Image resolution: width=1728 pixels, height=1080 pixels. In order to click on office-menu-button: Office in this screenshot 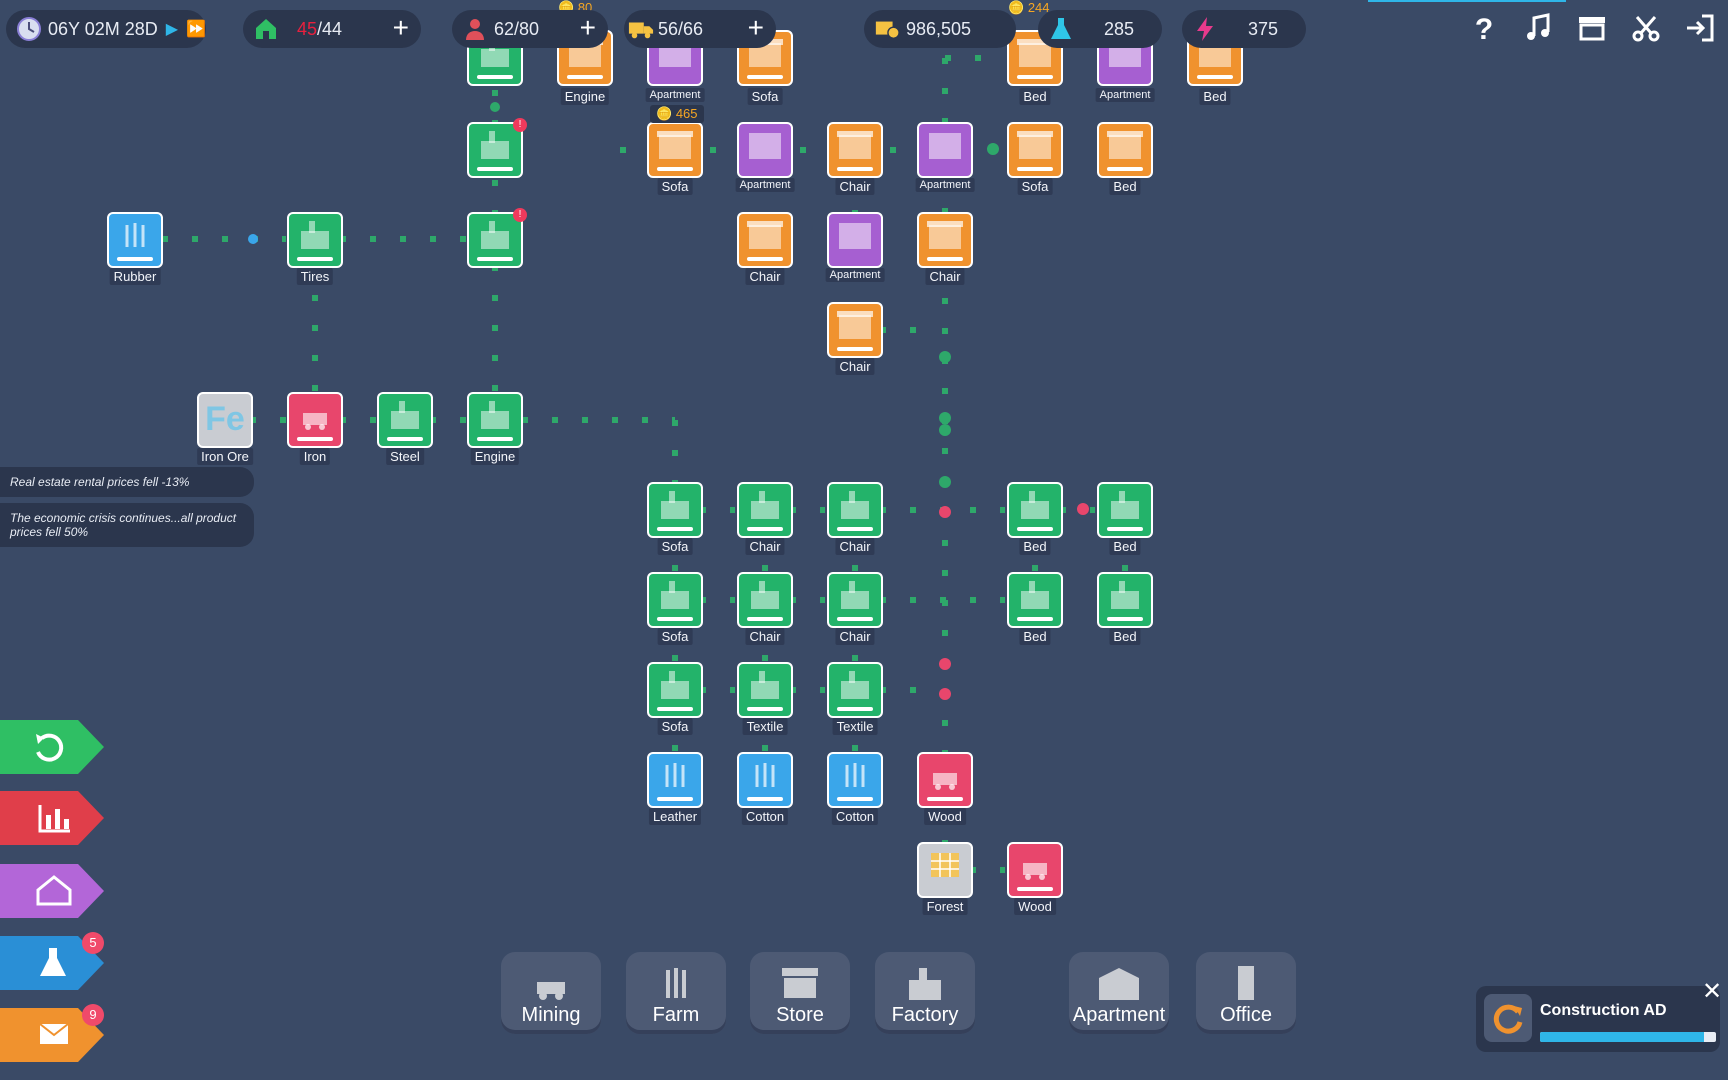, I will do `click(1246, 993)`.